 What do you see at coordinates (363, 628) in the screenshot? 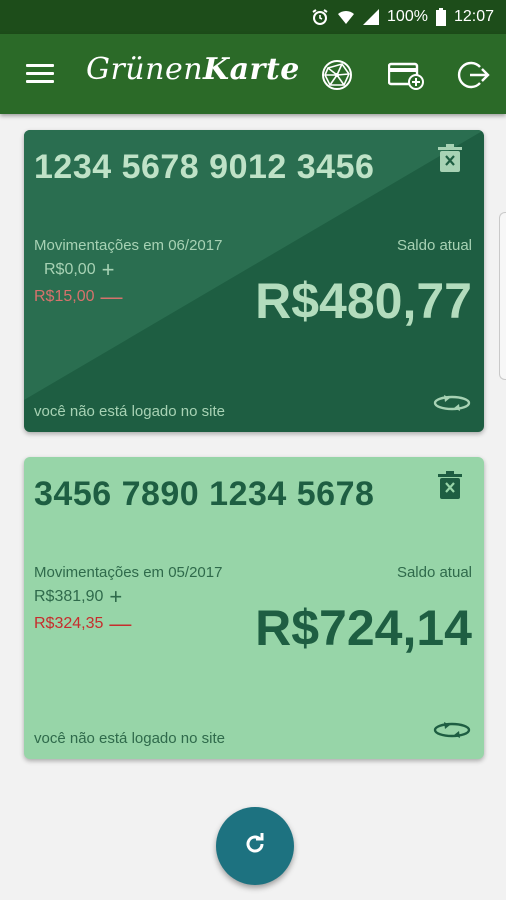
I see `balance-value: R$724,14` at bounding box center [363, 628].